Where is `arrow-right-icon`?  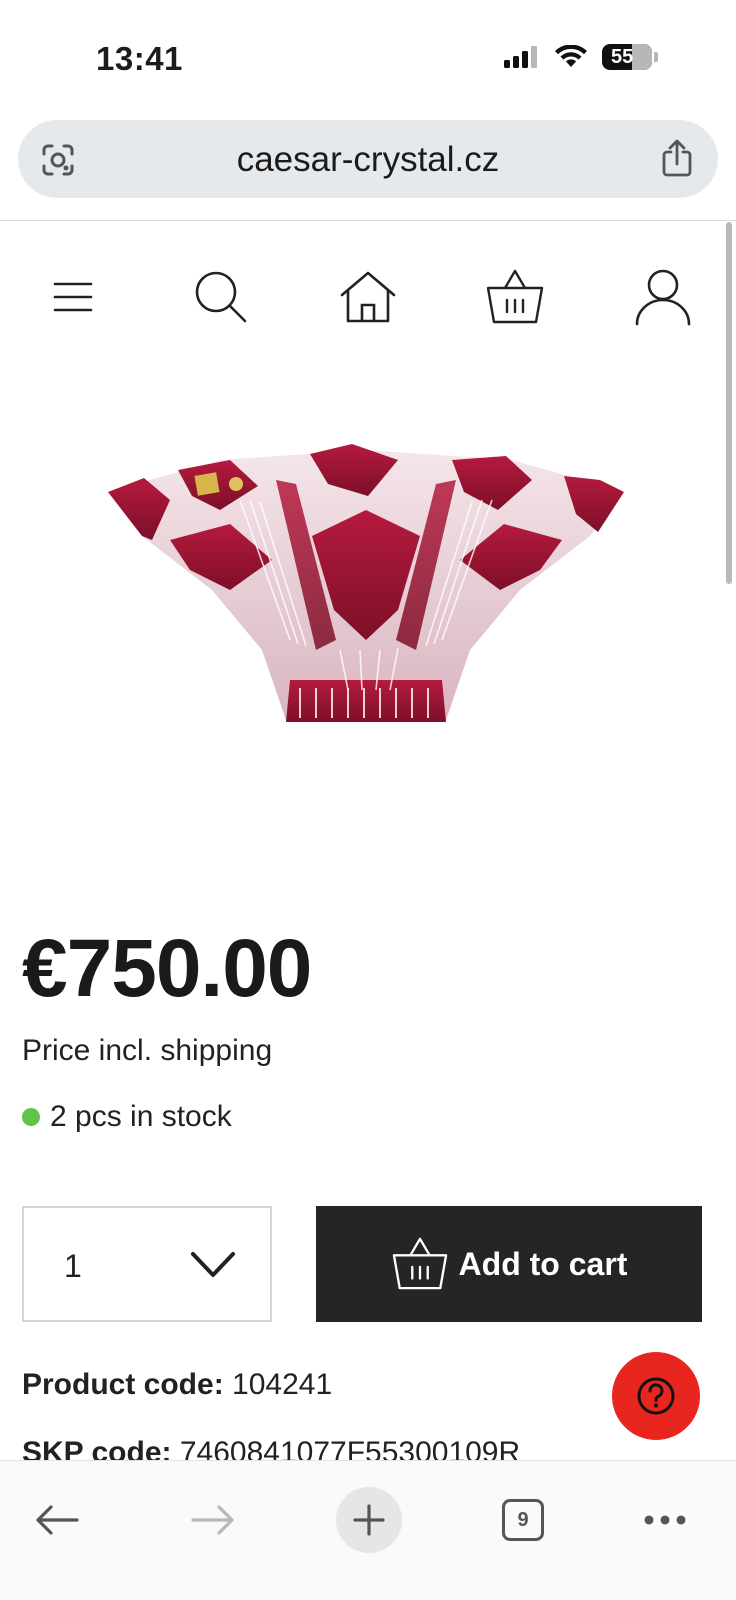
arrow-right-icon is located at coordinates (212, 1520).